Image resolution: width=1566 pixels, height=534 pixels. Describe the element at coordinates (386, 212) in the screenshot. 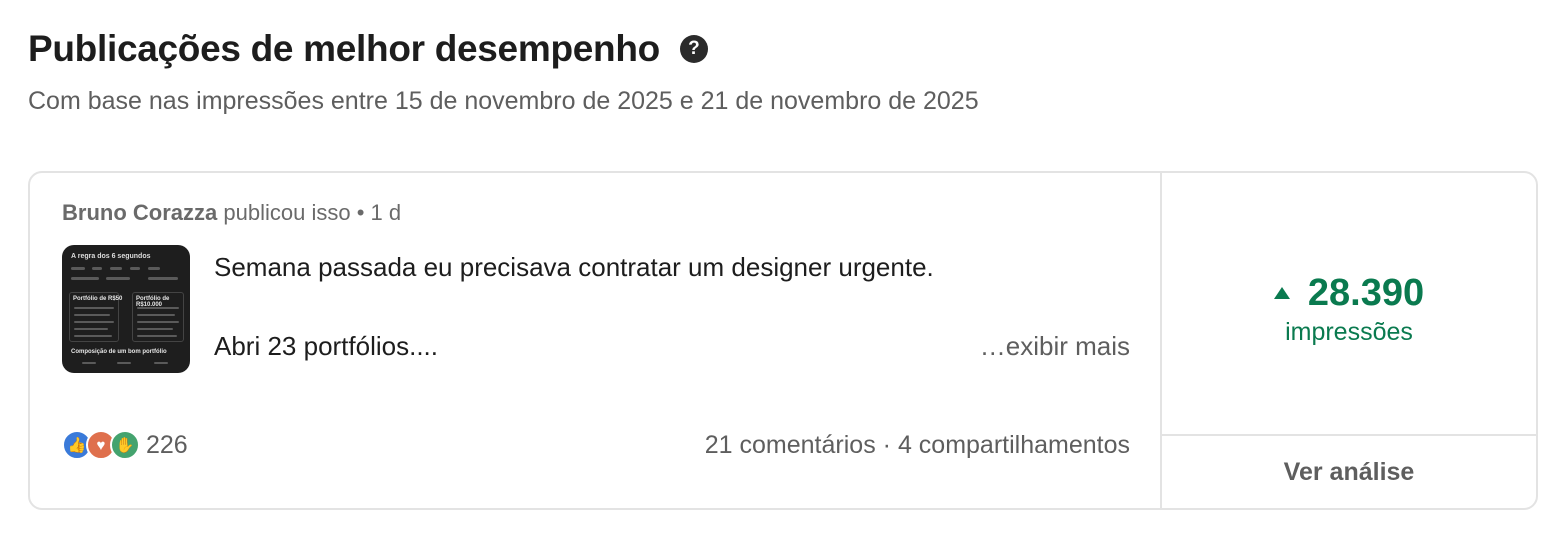

I see `post-time: 1 d` at that location.